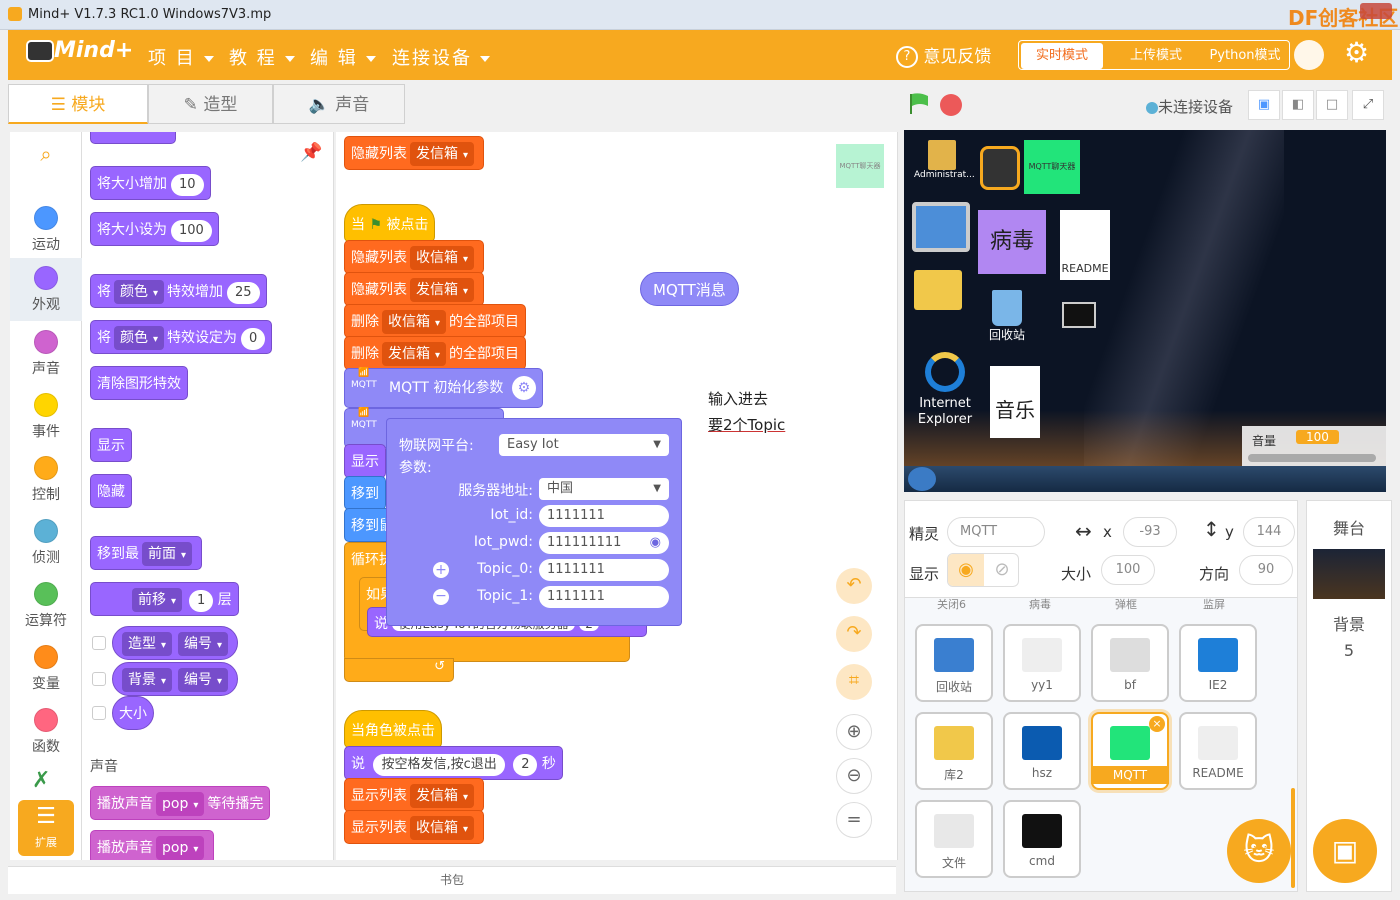 This screenshot has height=900, width=1400. What do you see at coordinates (46, 162) in the screenshot?
I see `search-category: ⌕` at bounding box center [46, 162].